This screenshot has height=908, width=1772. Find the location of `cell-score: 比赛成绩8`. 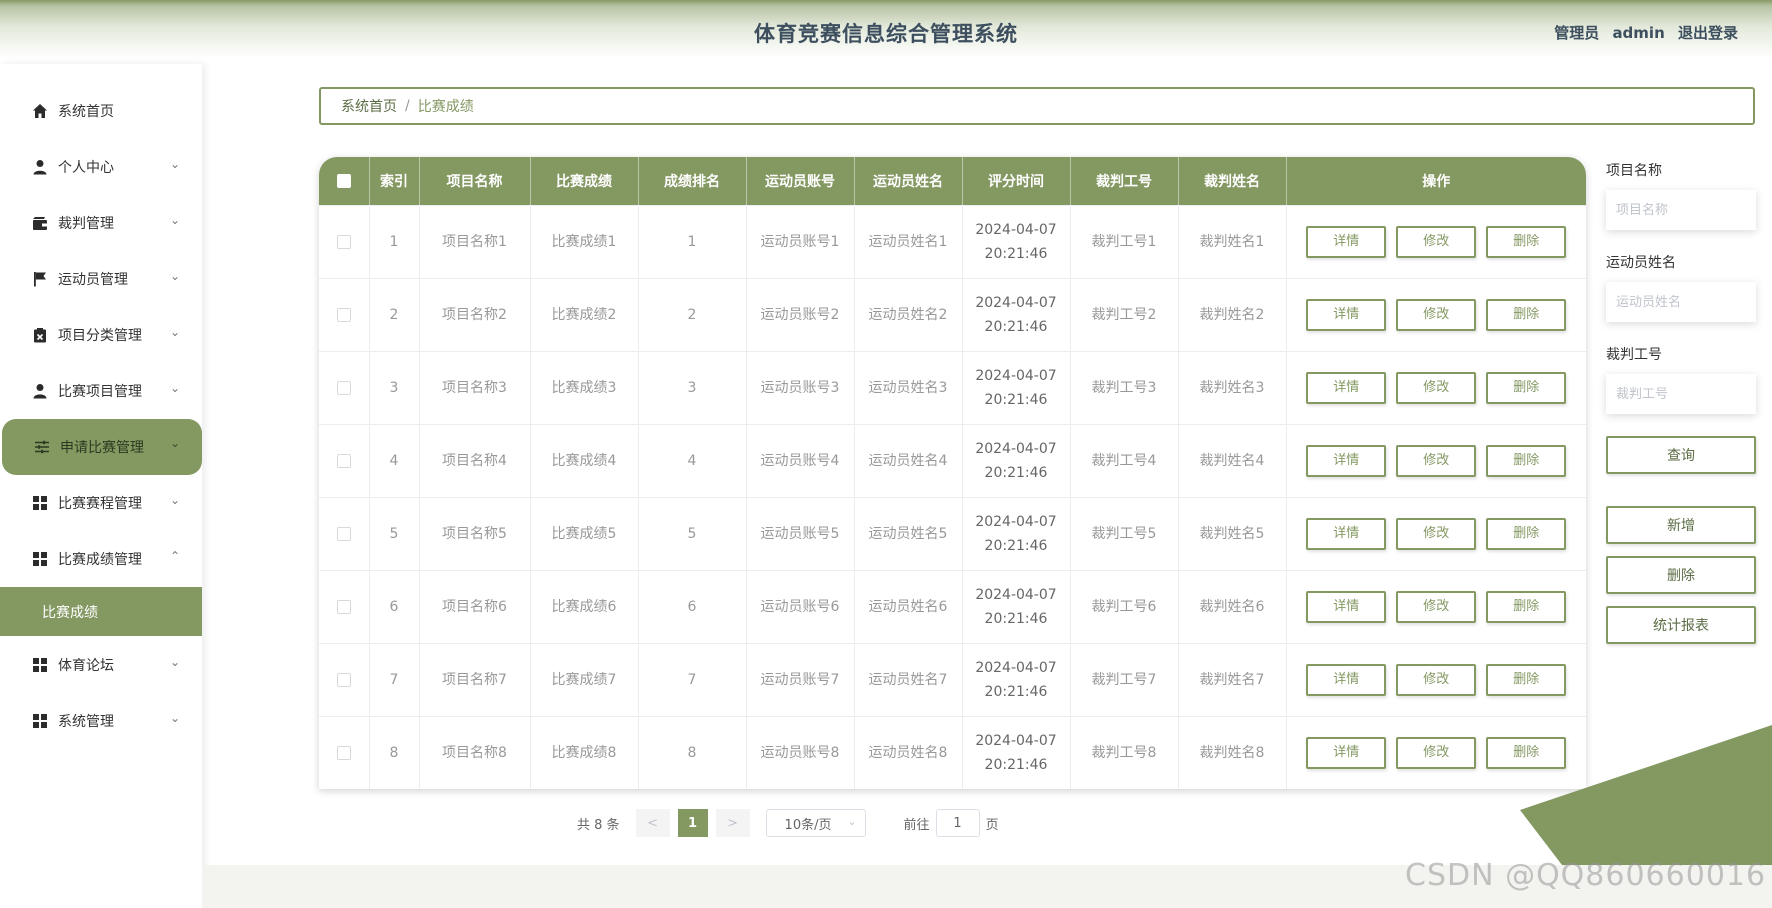

cell-score: 比赛成绩8 is located at coordinates (584, 752).